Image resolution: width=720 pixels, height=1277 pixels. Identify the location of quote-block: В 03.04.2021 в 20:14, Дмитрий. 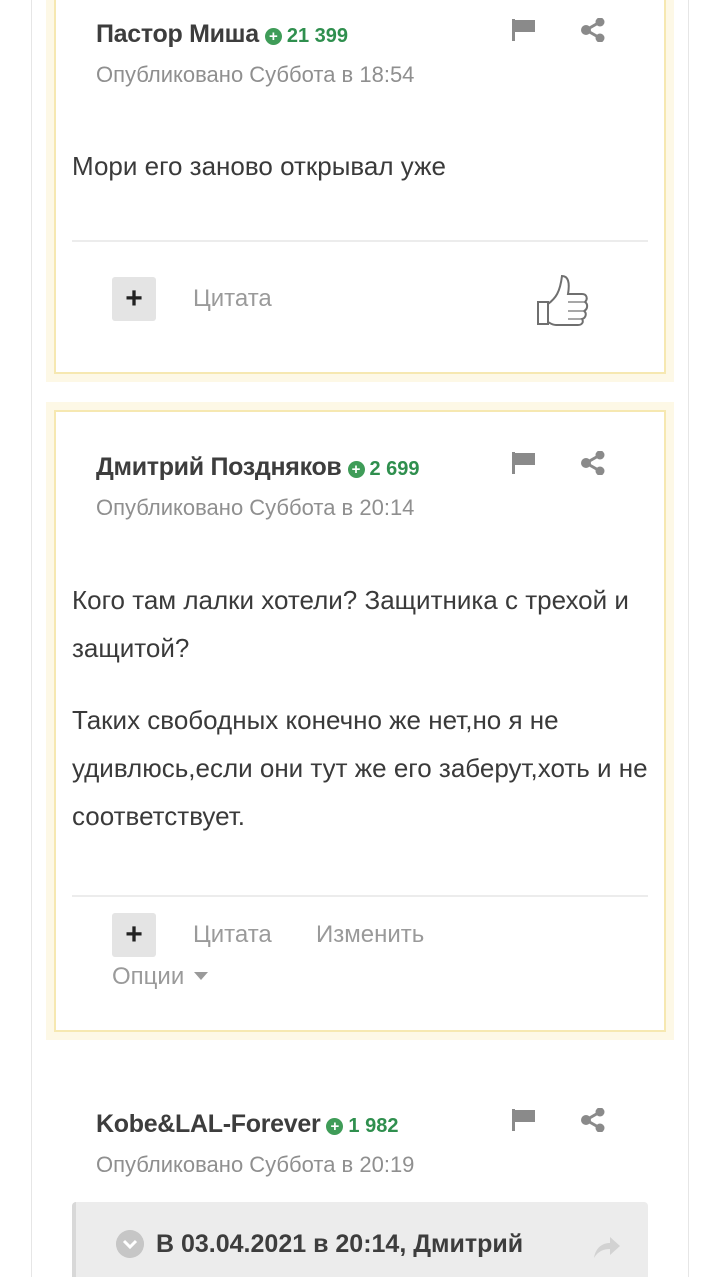
(360, 1239).